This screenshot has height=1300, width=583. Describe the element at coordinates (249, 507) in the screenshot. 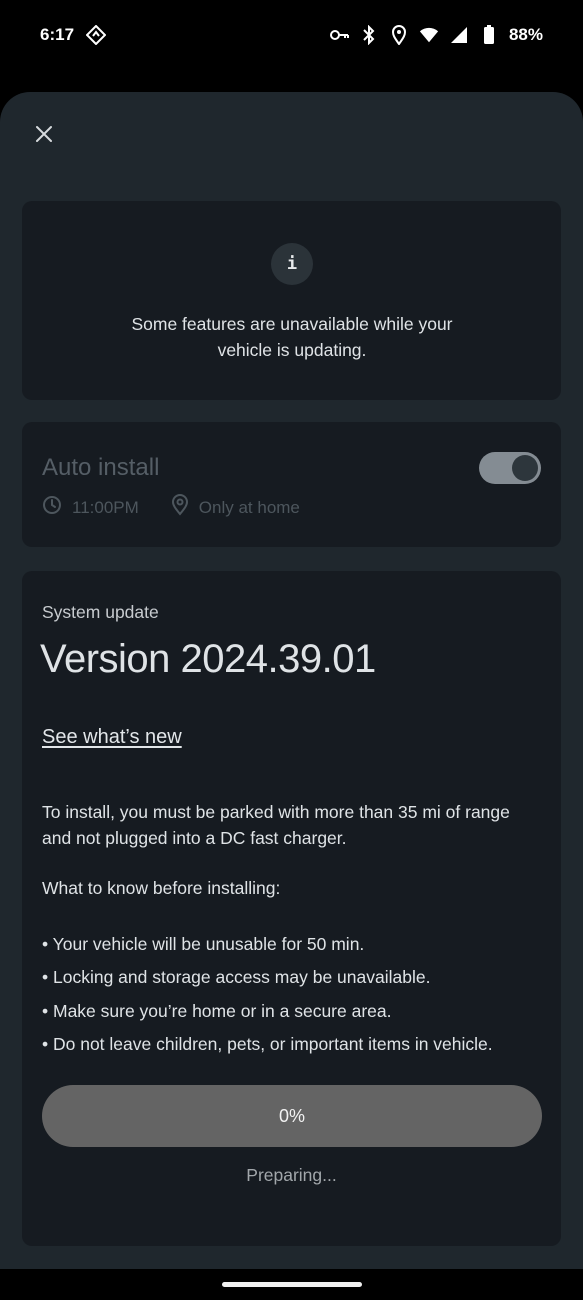

I see `schedule-location-label: Only at home` at that location.